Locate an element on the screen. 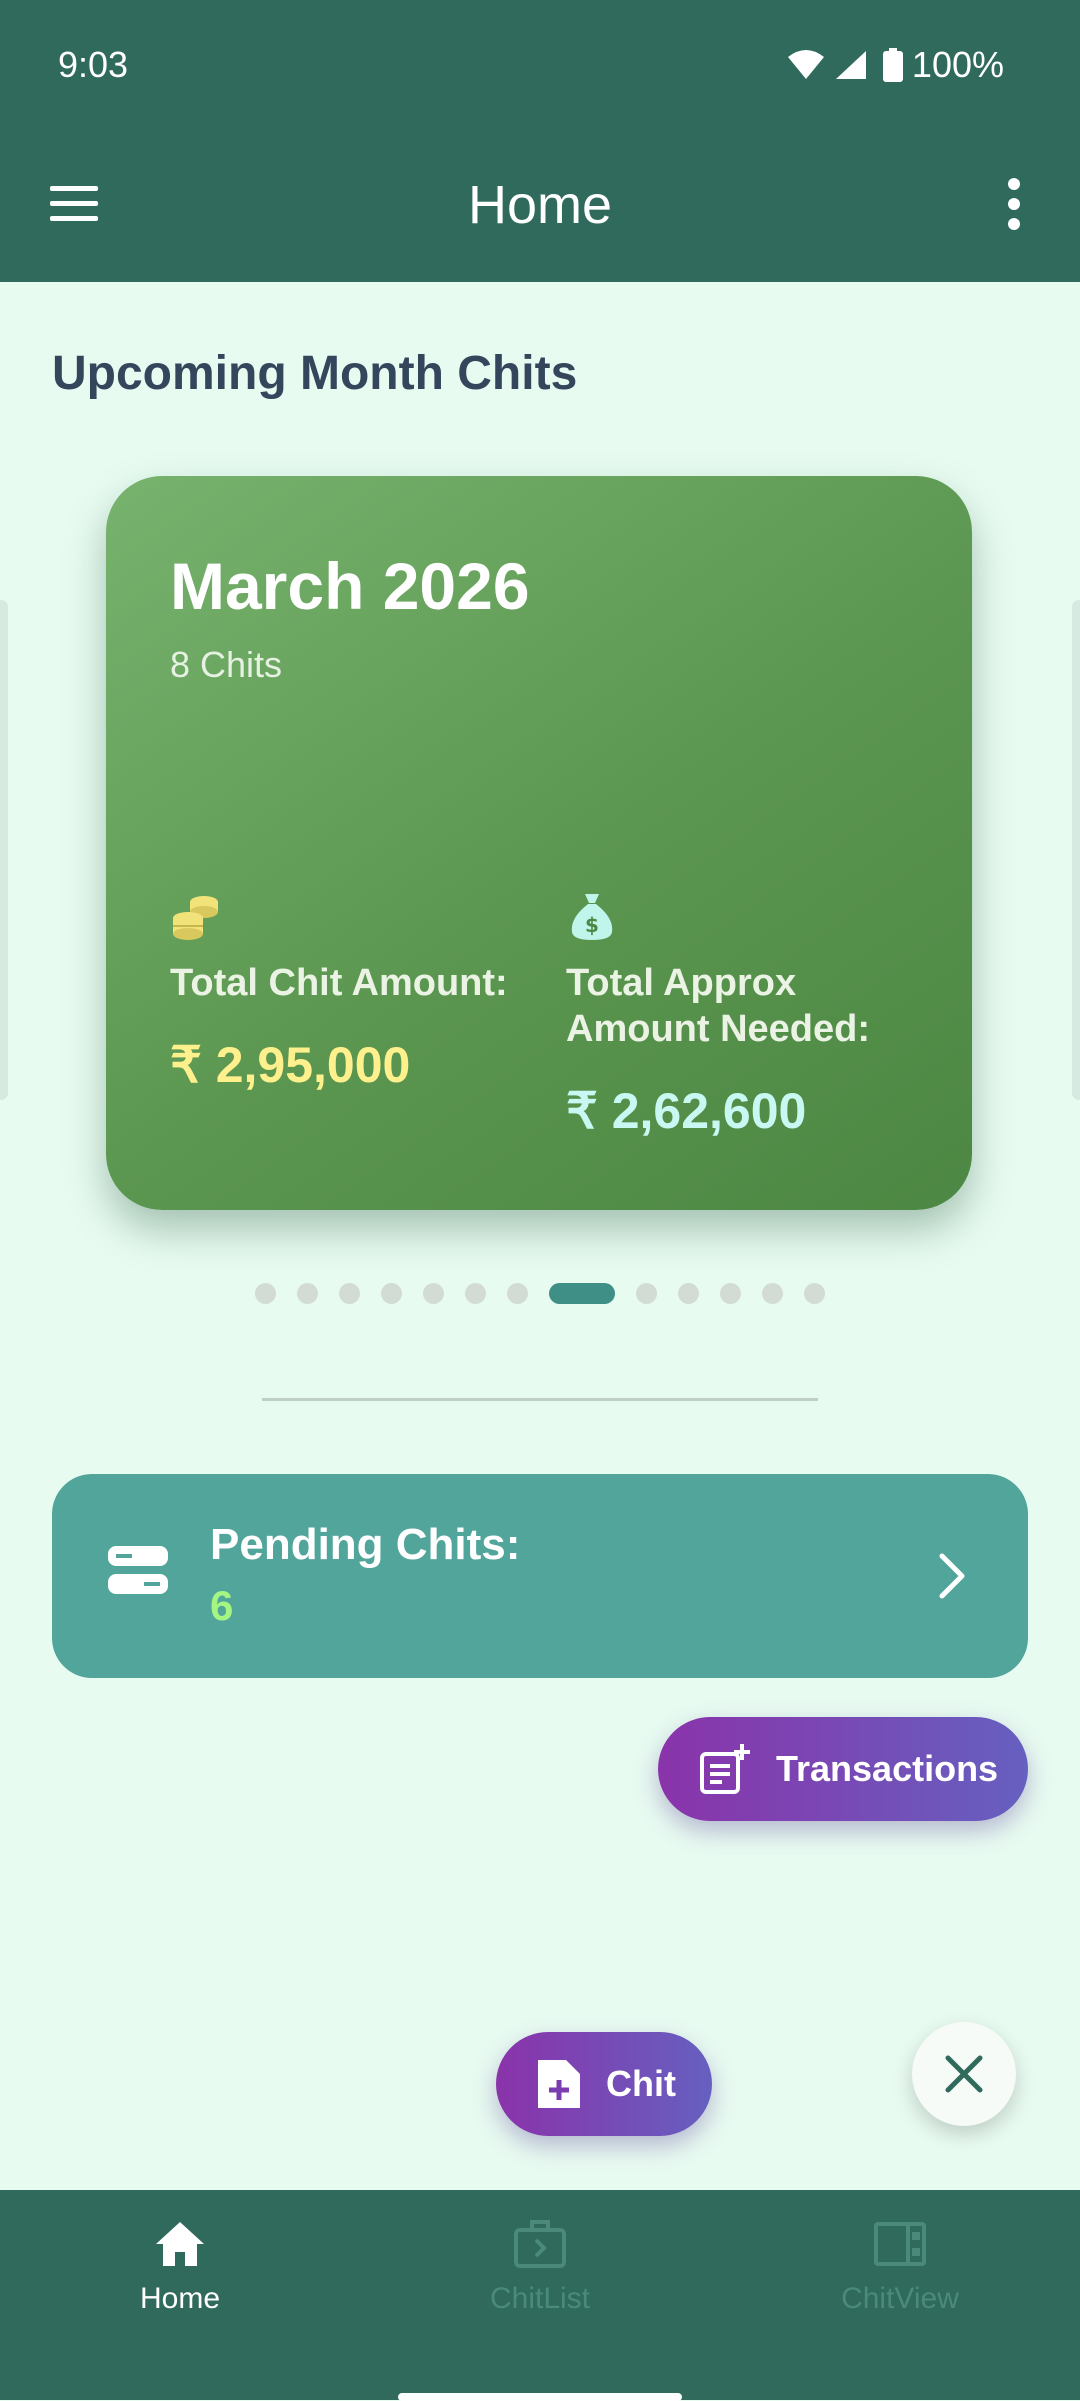 The image size is (1080, 2401). approx-amount-stat: $ Total Approx Amount Needed: ₹ 2,62,600 is located at coordinates (756, 1015).